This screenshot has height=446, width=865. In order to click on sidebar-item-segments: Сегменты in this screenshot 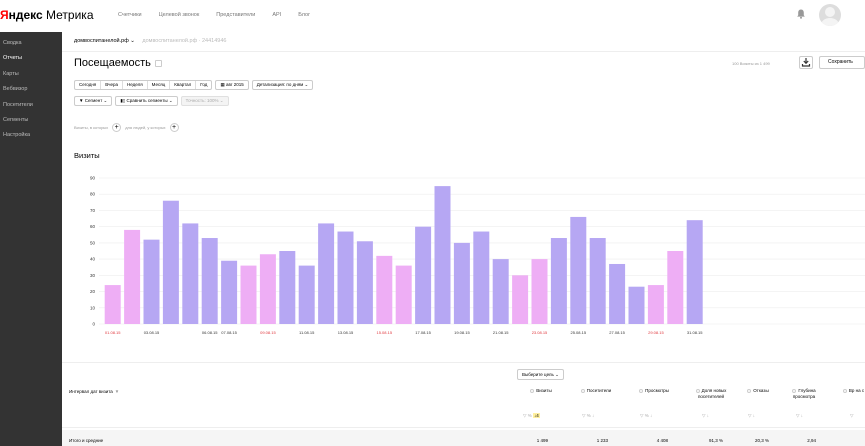, I will do `click(31, 120)`.